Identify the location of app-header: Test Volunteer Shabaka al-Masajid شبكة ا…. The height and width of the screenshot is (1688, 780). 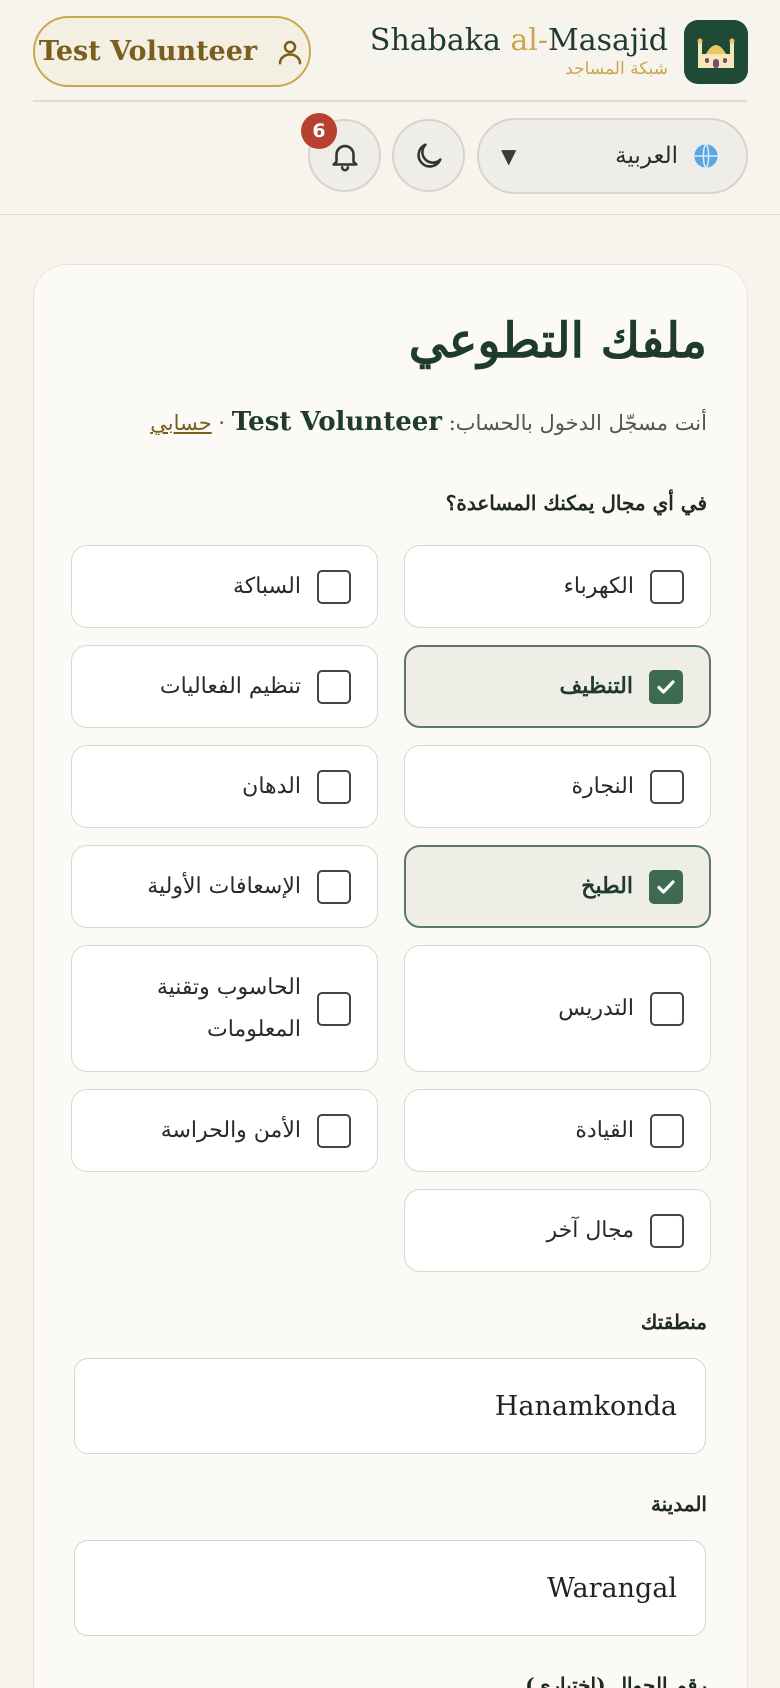
(390, 107).